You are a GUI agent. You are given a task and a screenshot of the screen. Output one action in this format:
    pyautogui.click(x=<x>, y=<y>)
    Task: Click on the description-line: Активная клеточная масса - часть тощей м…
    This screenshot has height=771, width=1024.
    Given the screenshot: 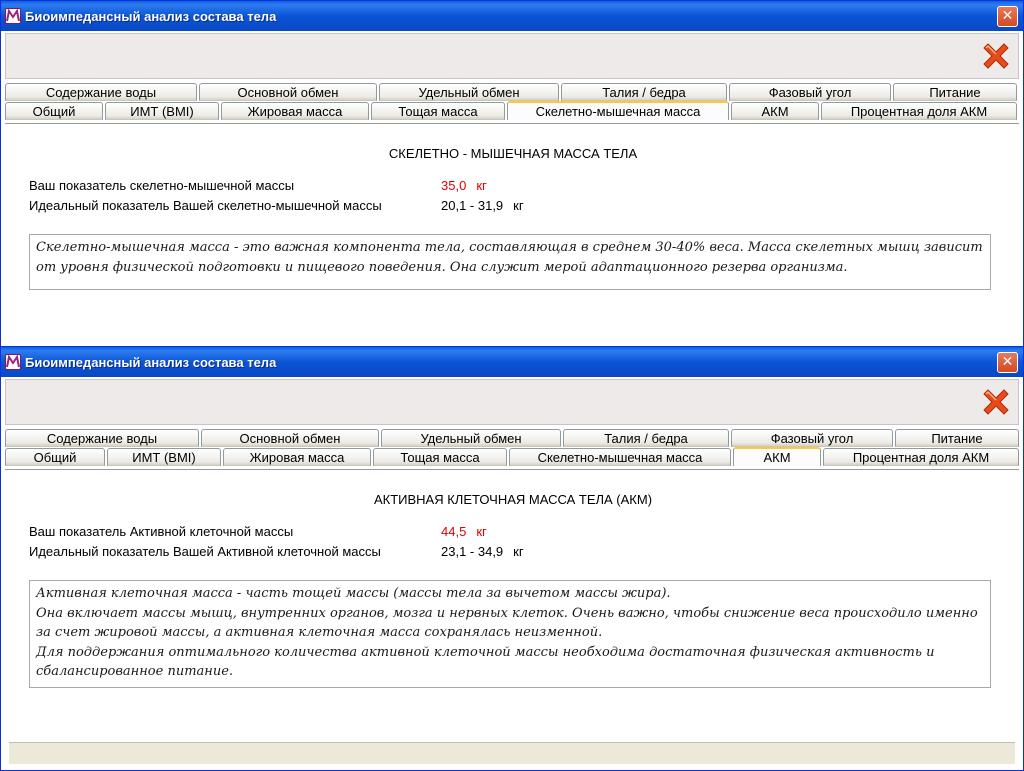 What is the action you would take?
    pyautogui.click(x=353, y=593)
    